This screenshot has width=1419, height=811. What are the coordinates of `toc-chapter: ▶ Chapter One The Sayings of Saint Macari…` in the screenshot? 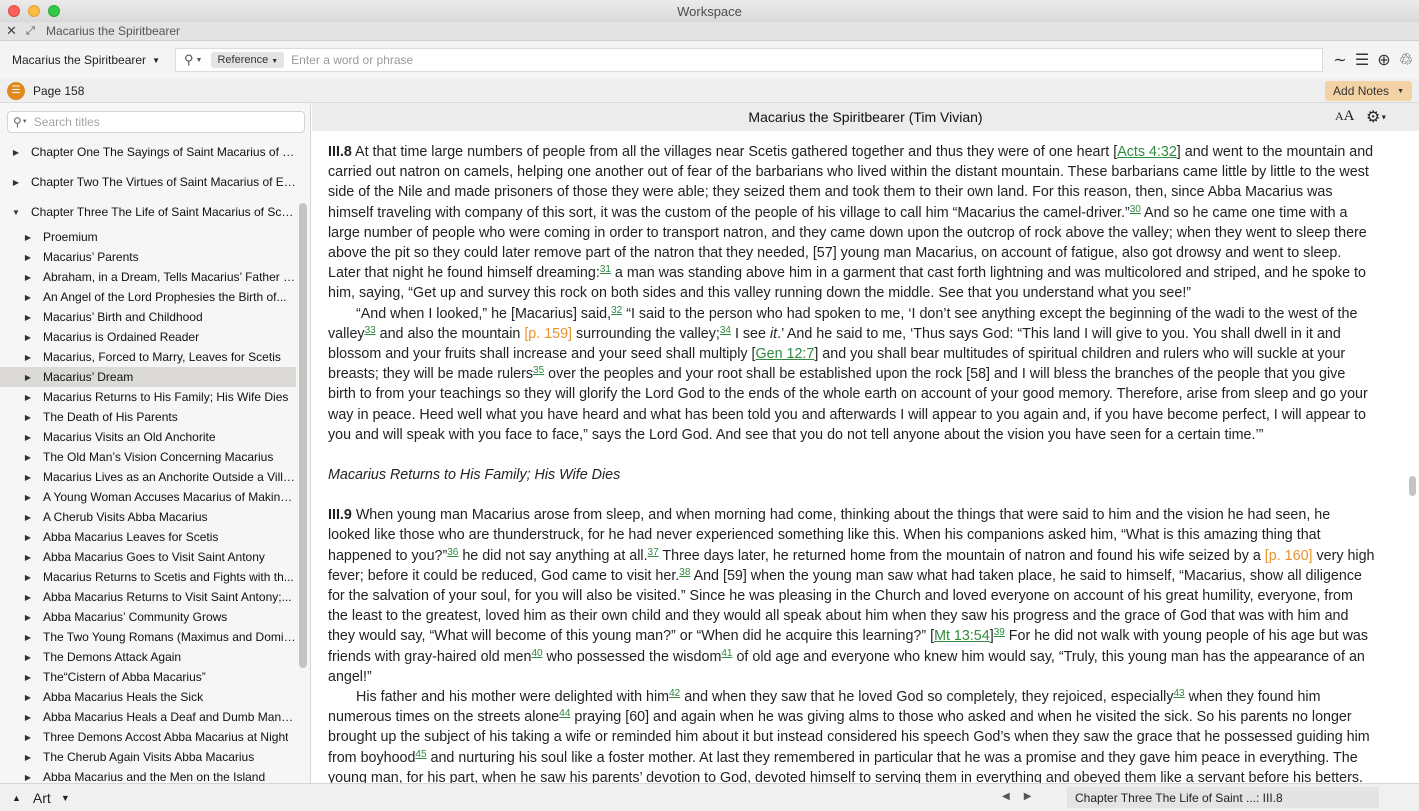 It's located at (148, 152).